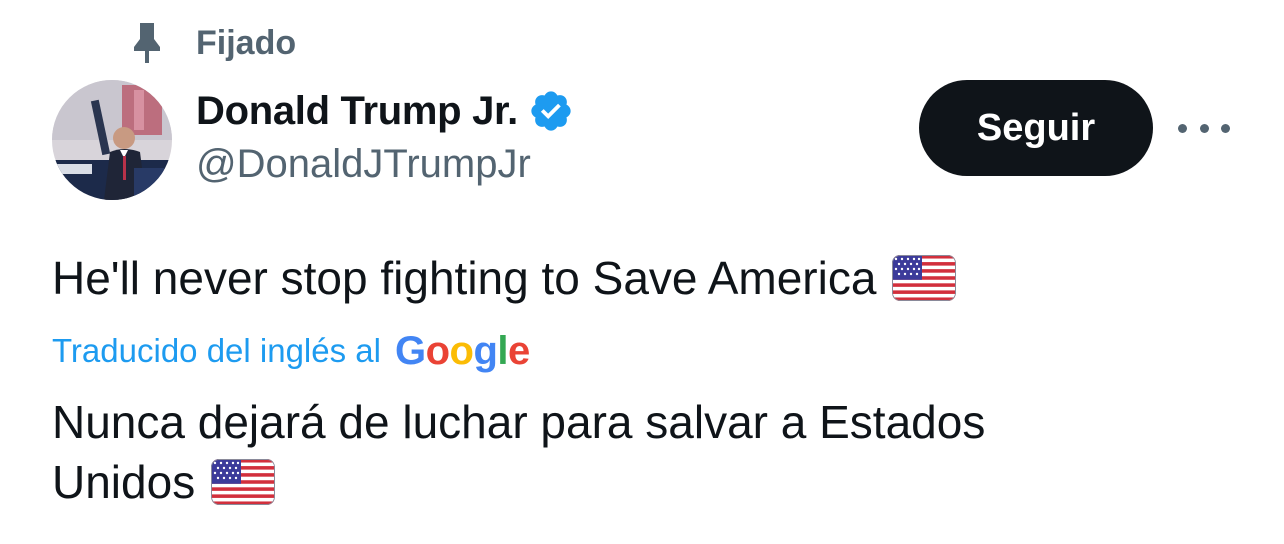  I want to click on google-letter: l, so click(503, 350).